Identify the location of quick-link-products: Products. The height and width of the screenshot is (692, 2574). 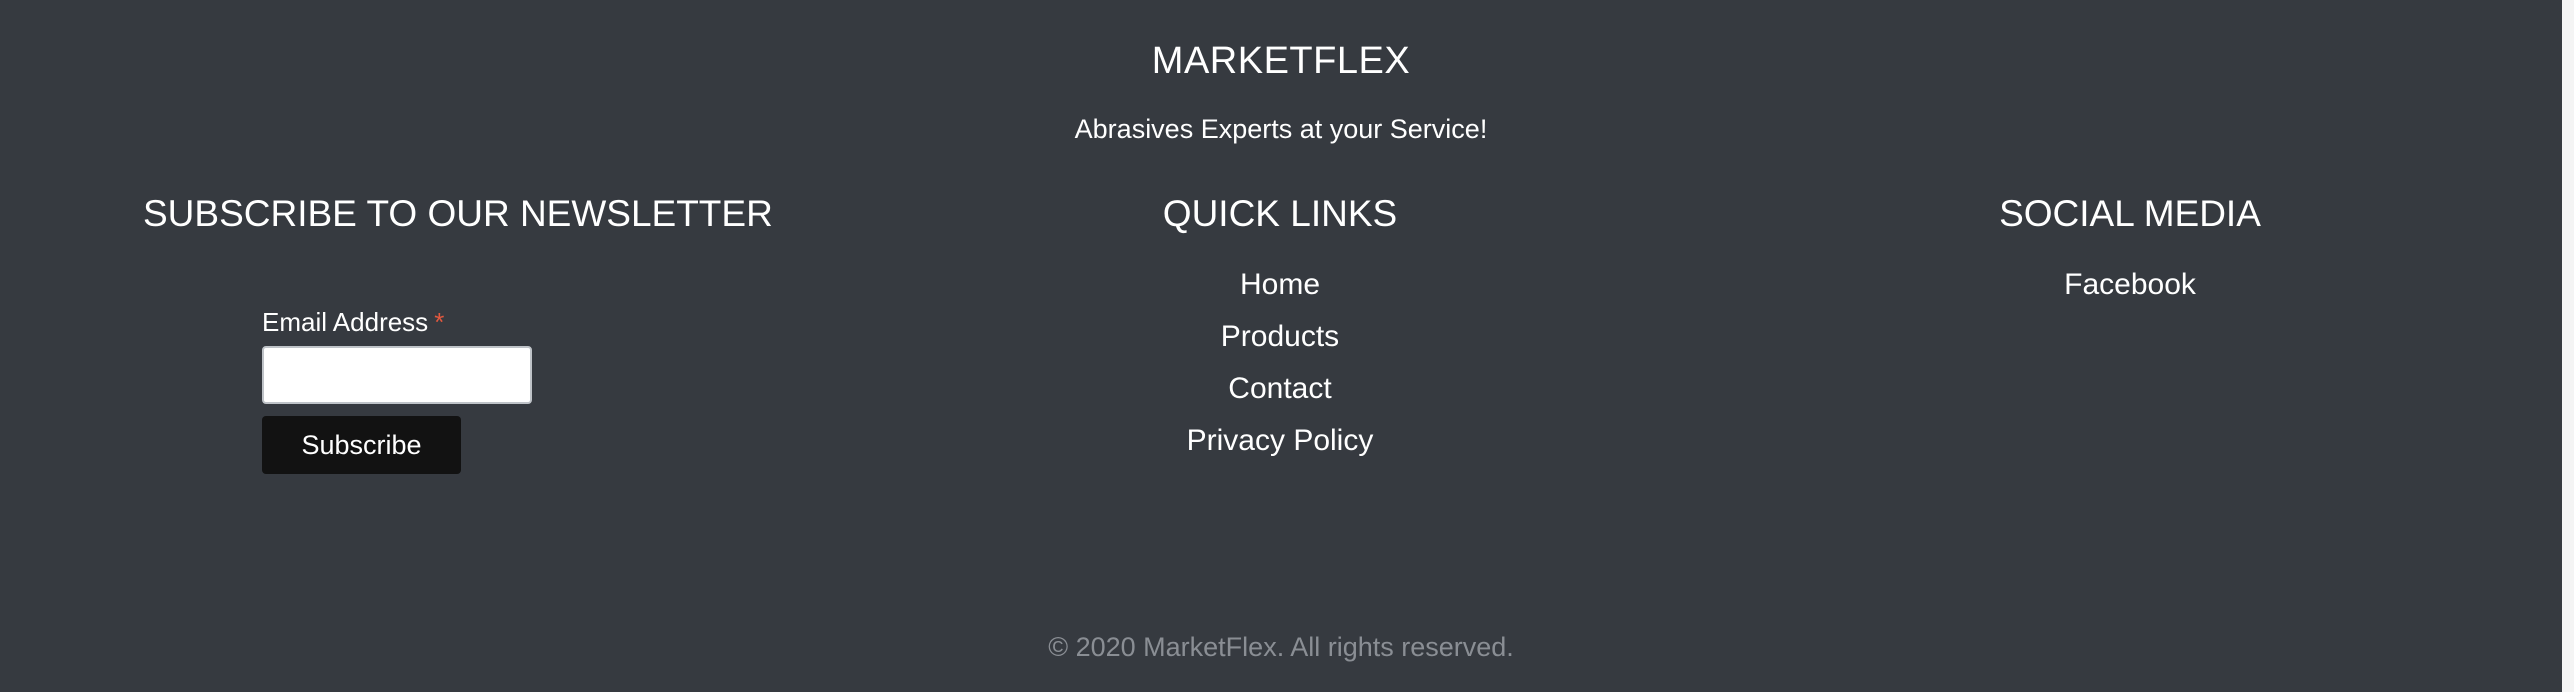
(1280, 336).